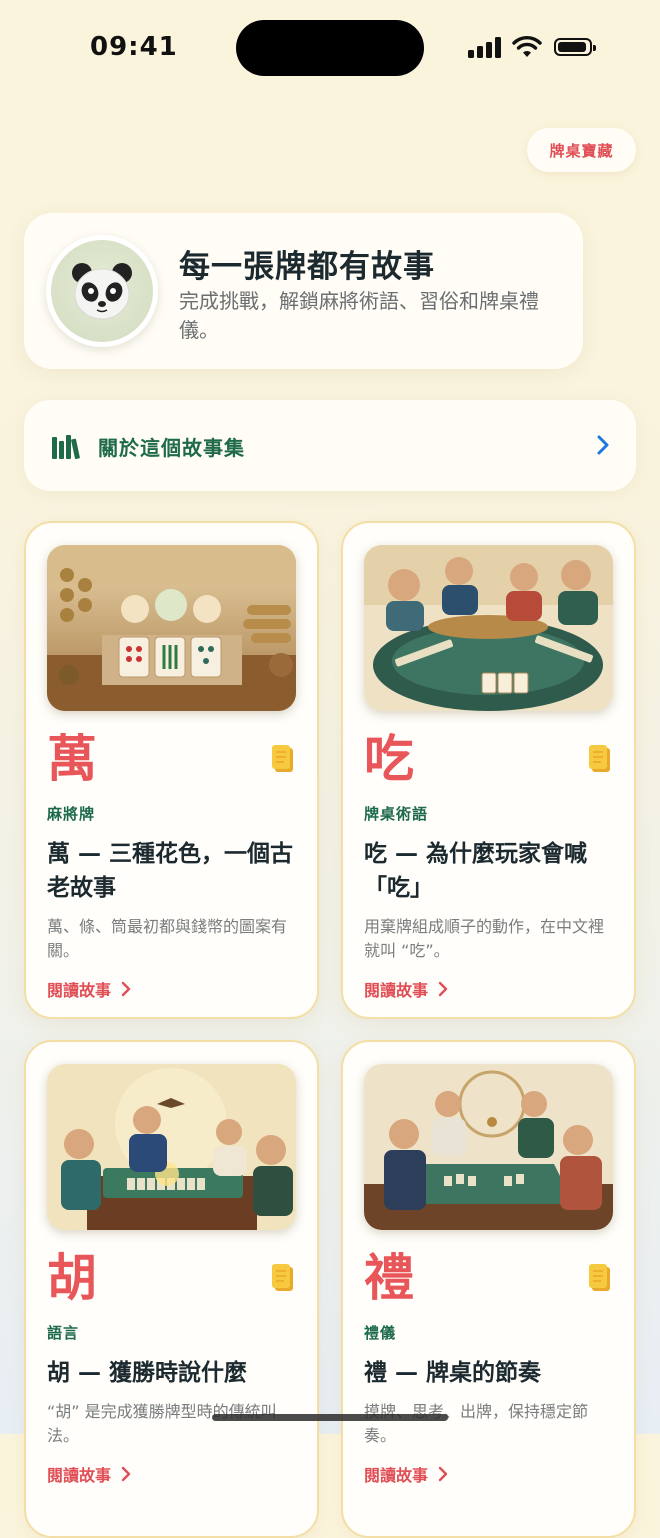 The image size is (660, 1538). I want to click on story-description: 摸牌、思考、出牌，保持穩定節奏。, so click(476, 1423).